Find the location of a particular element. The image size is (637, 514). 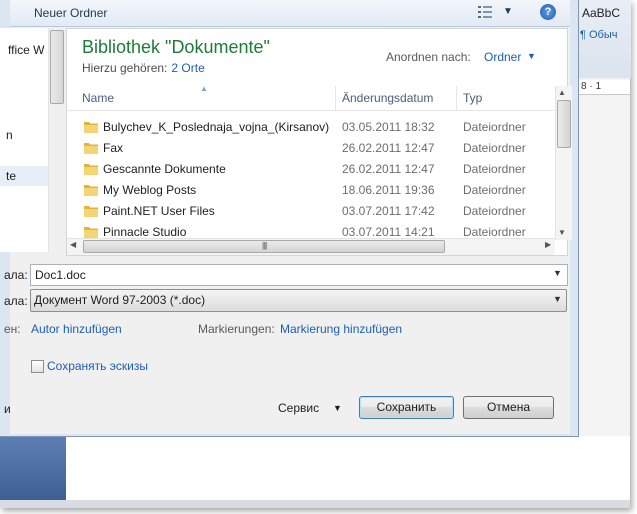

tools-dropdown-icon: ▼ is located at coordinates (337, 408).